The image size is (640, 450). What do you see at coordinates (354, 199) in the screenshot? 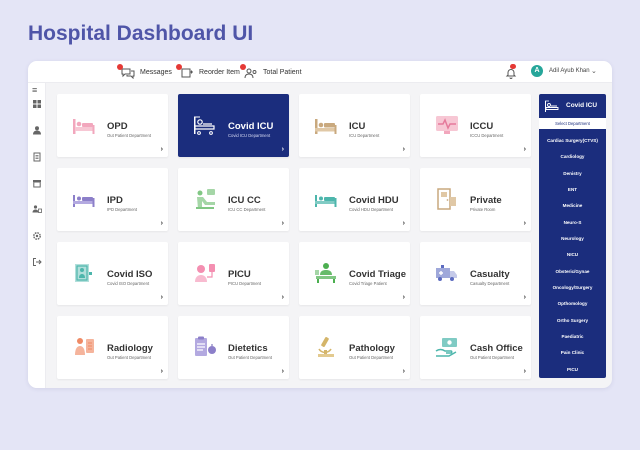
I see `dept-card-covid-hdu: Covid HDU Covid HDU Department ›` at bounding box center [354, 199].